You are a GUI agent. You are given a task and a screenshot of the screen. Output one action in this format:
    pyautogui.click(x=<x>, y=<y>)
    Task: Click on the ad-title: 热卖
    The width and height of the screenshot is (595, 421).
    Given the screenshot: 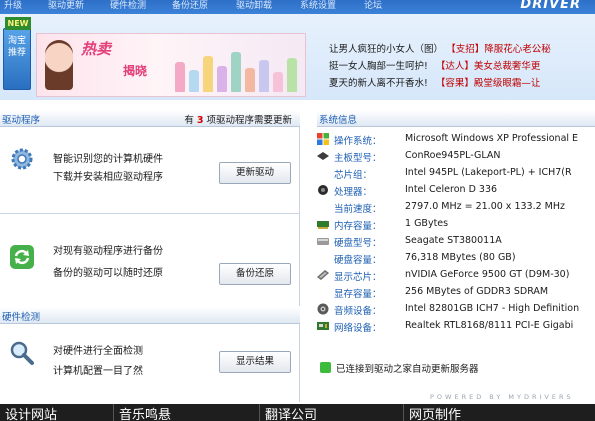 What is the action you would take?
    pyautogui.click(x=96, y=49)
    